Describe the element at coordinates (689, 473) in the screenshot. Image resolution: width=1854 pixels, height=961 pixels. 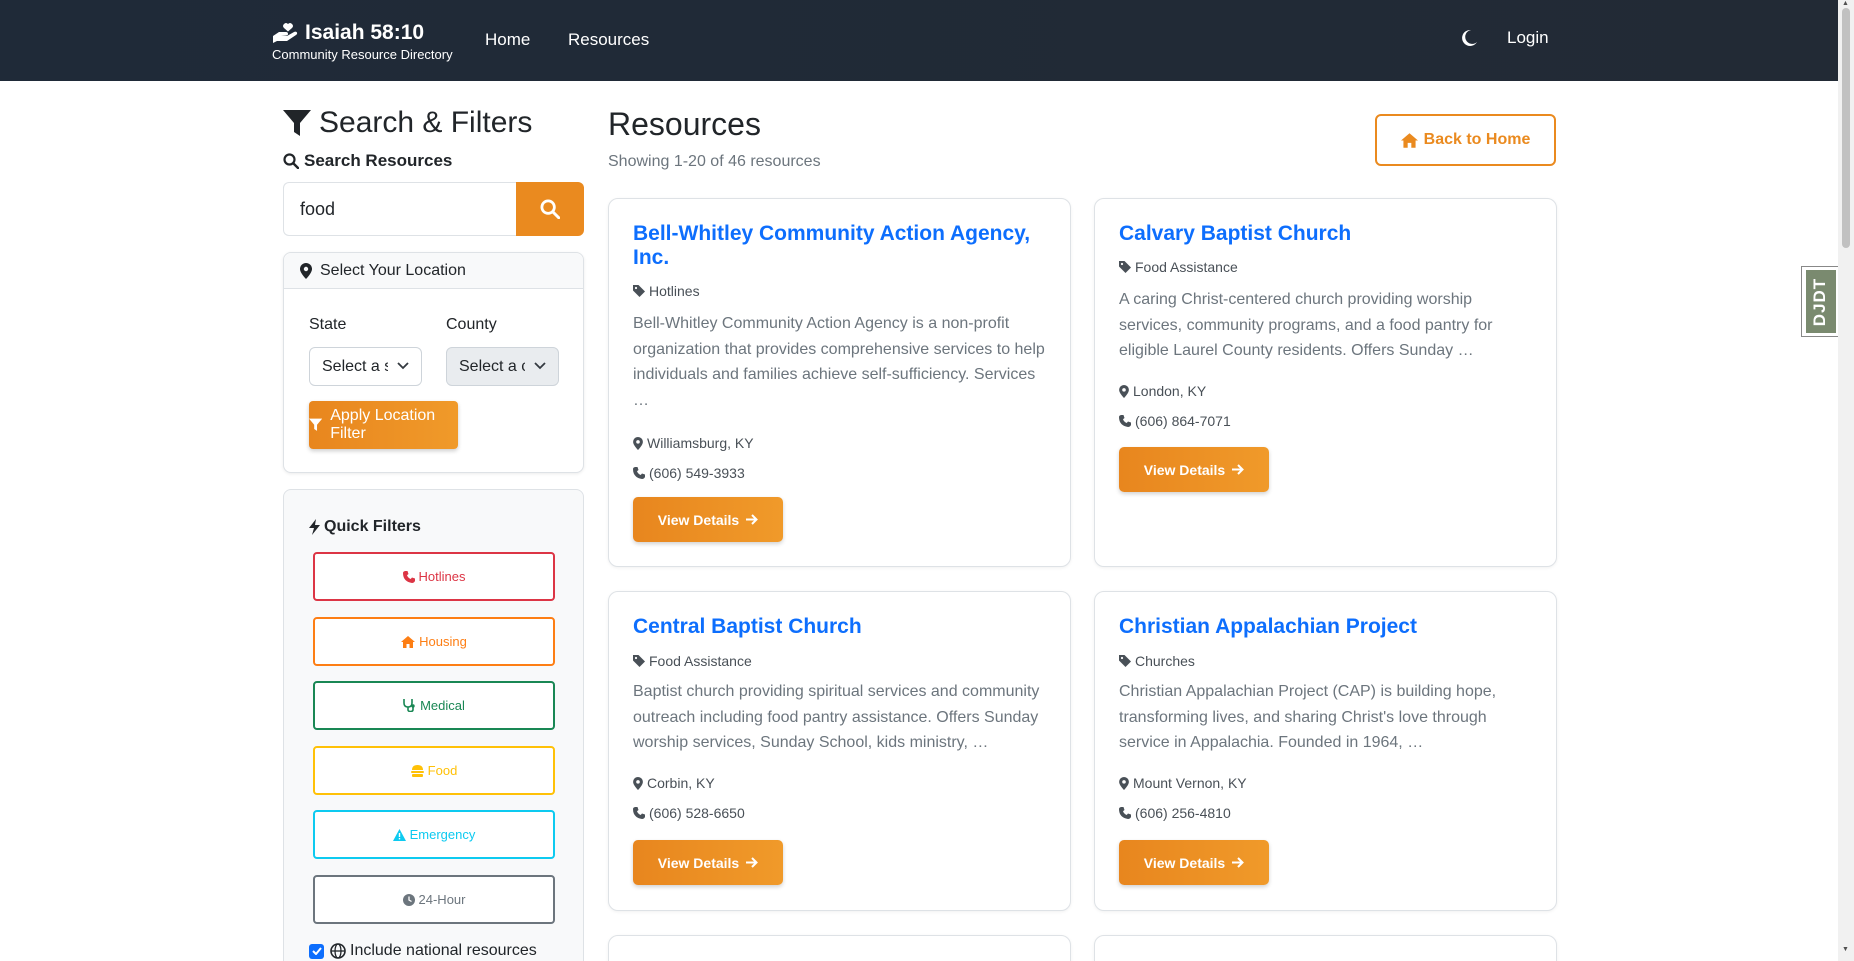
I see `resource-phone: (606) 549-3933` at that location.